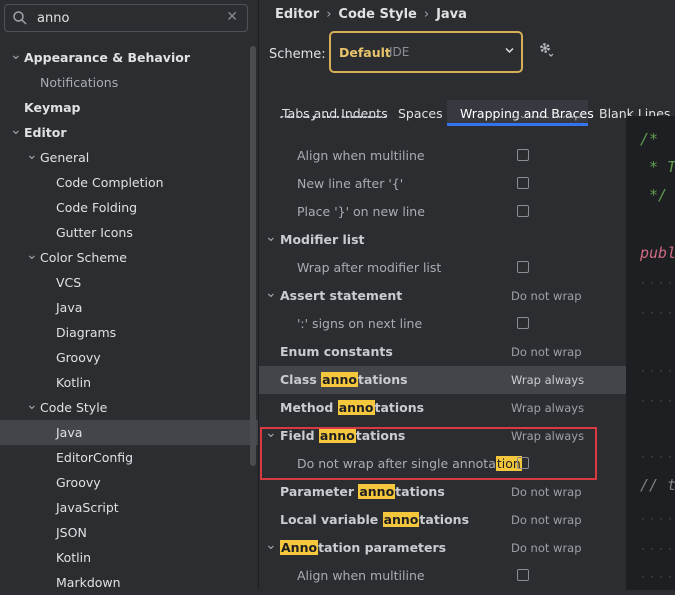 Image resolution: width=675 pixels, height=595 pixels. I want to click on option-row-local-variable-annotations: Local variable annotations Do not wrap, so click(442, 520).